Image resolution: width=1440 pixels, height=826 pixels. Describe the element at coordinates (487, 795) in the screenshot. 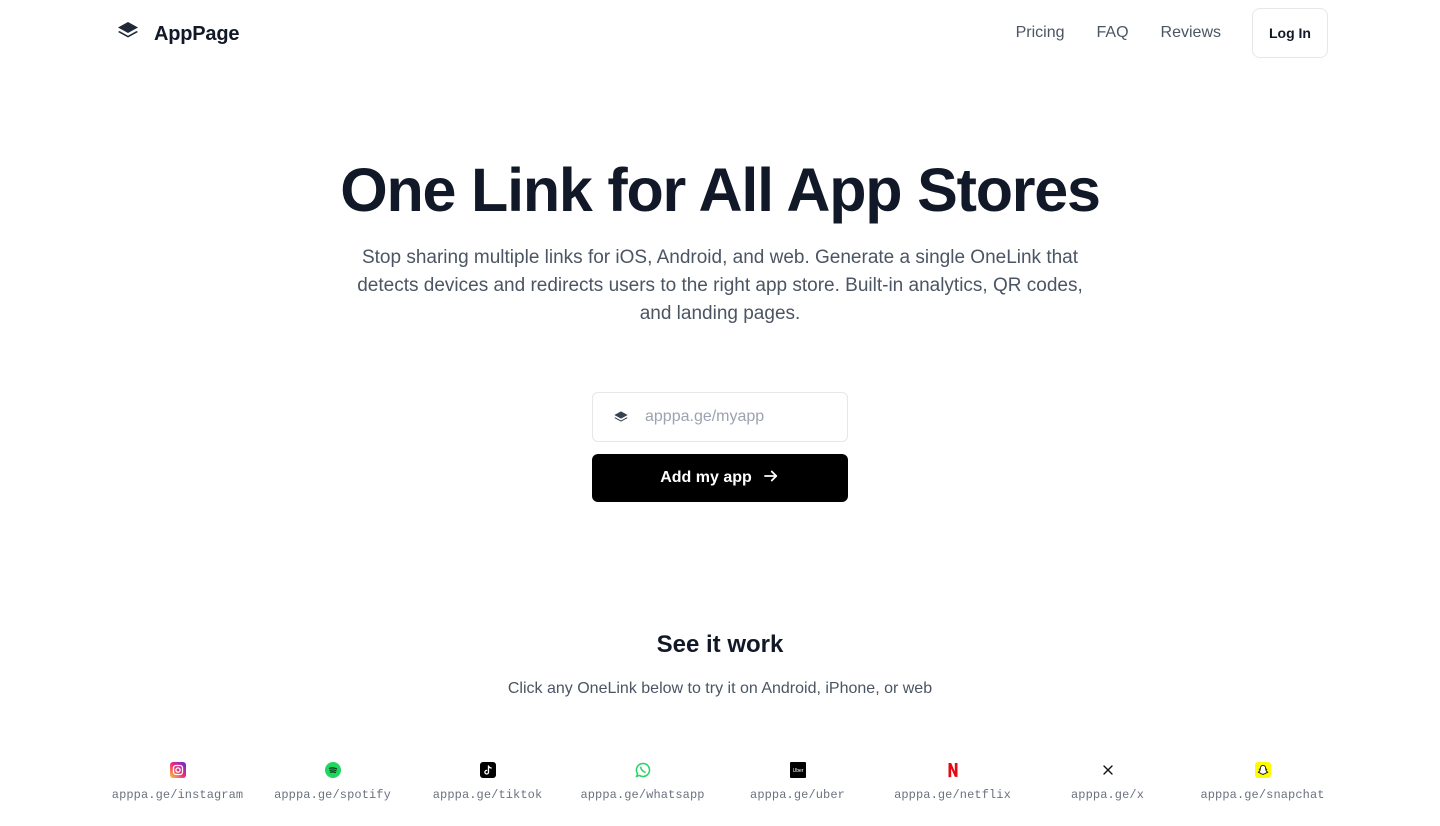

I see `demo-link-url: apppa.ge/tiktok` at that location.